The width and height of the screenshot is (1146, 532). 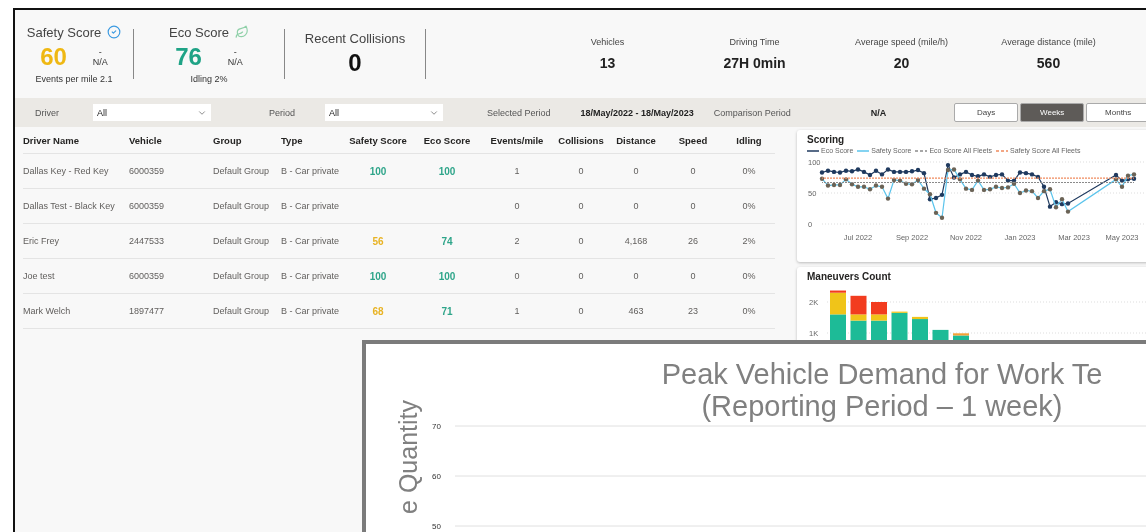 What do you see at coordinates (114, 32) in the screenshot?
I see `check-circle-icon` at bounding box center [114, 32].